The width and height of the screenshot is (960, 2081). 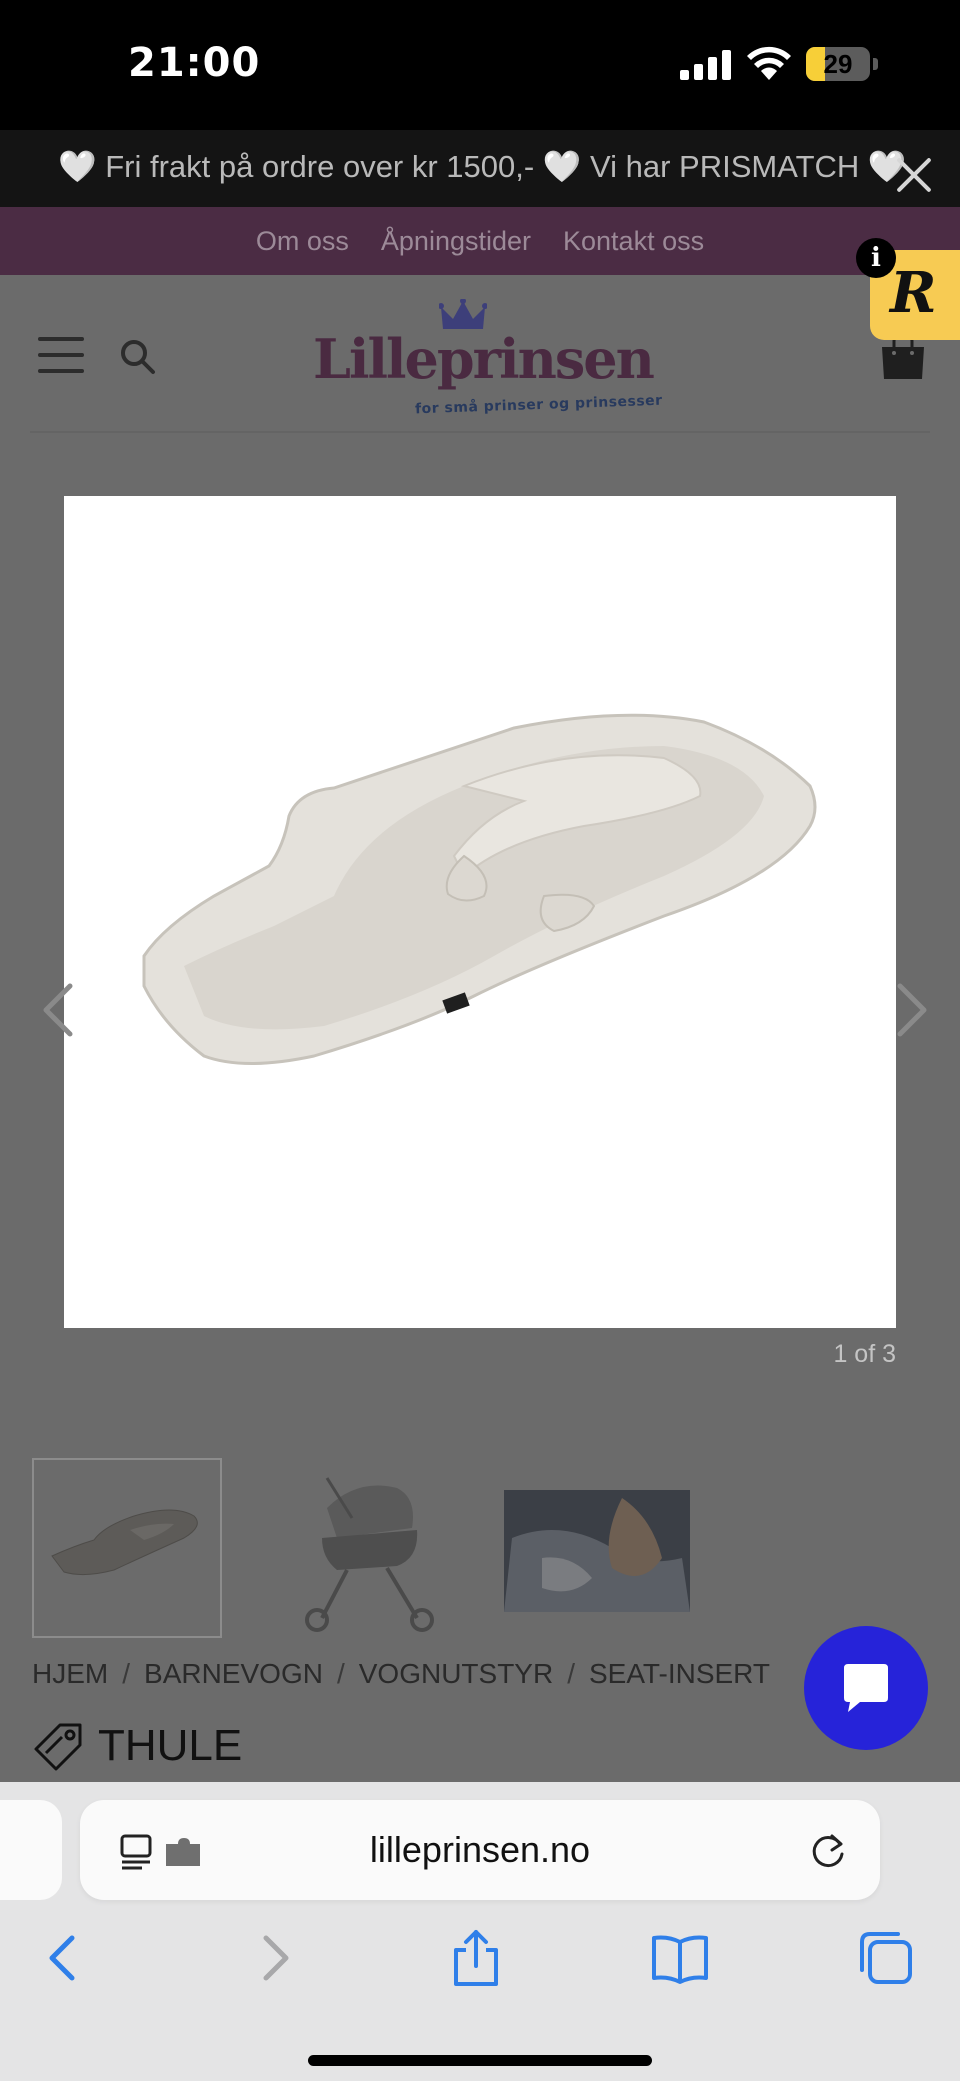 What do you see at coordinates (480, 2060) in the screenshot?
I see `home-indicator` at bounding box center [480, 2060].